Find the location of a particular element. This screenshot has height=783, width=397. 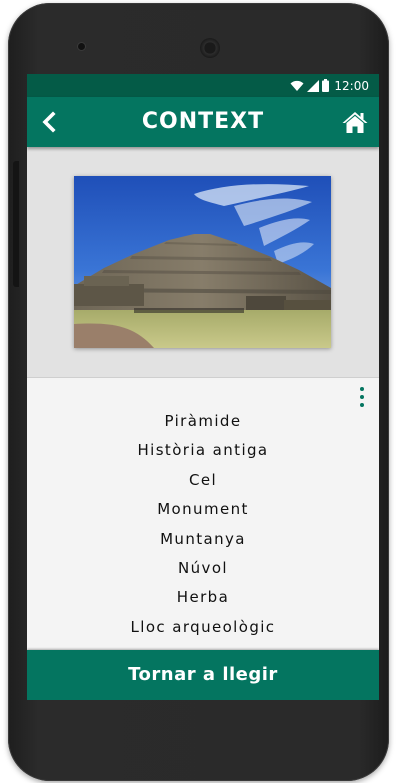

home-button is located at coordinates (355, 122).